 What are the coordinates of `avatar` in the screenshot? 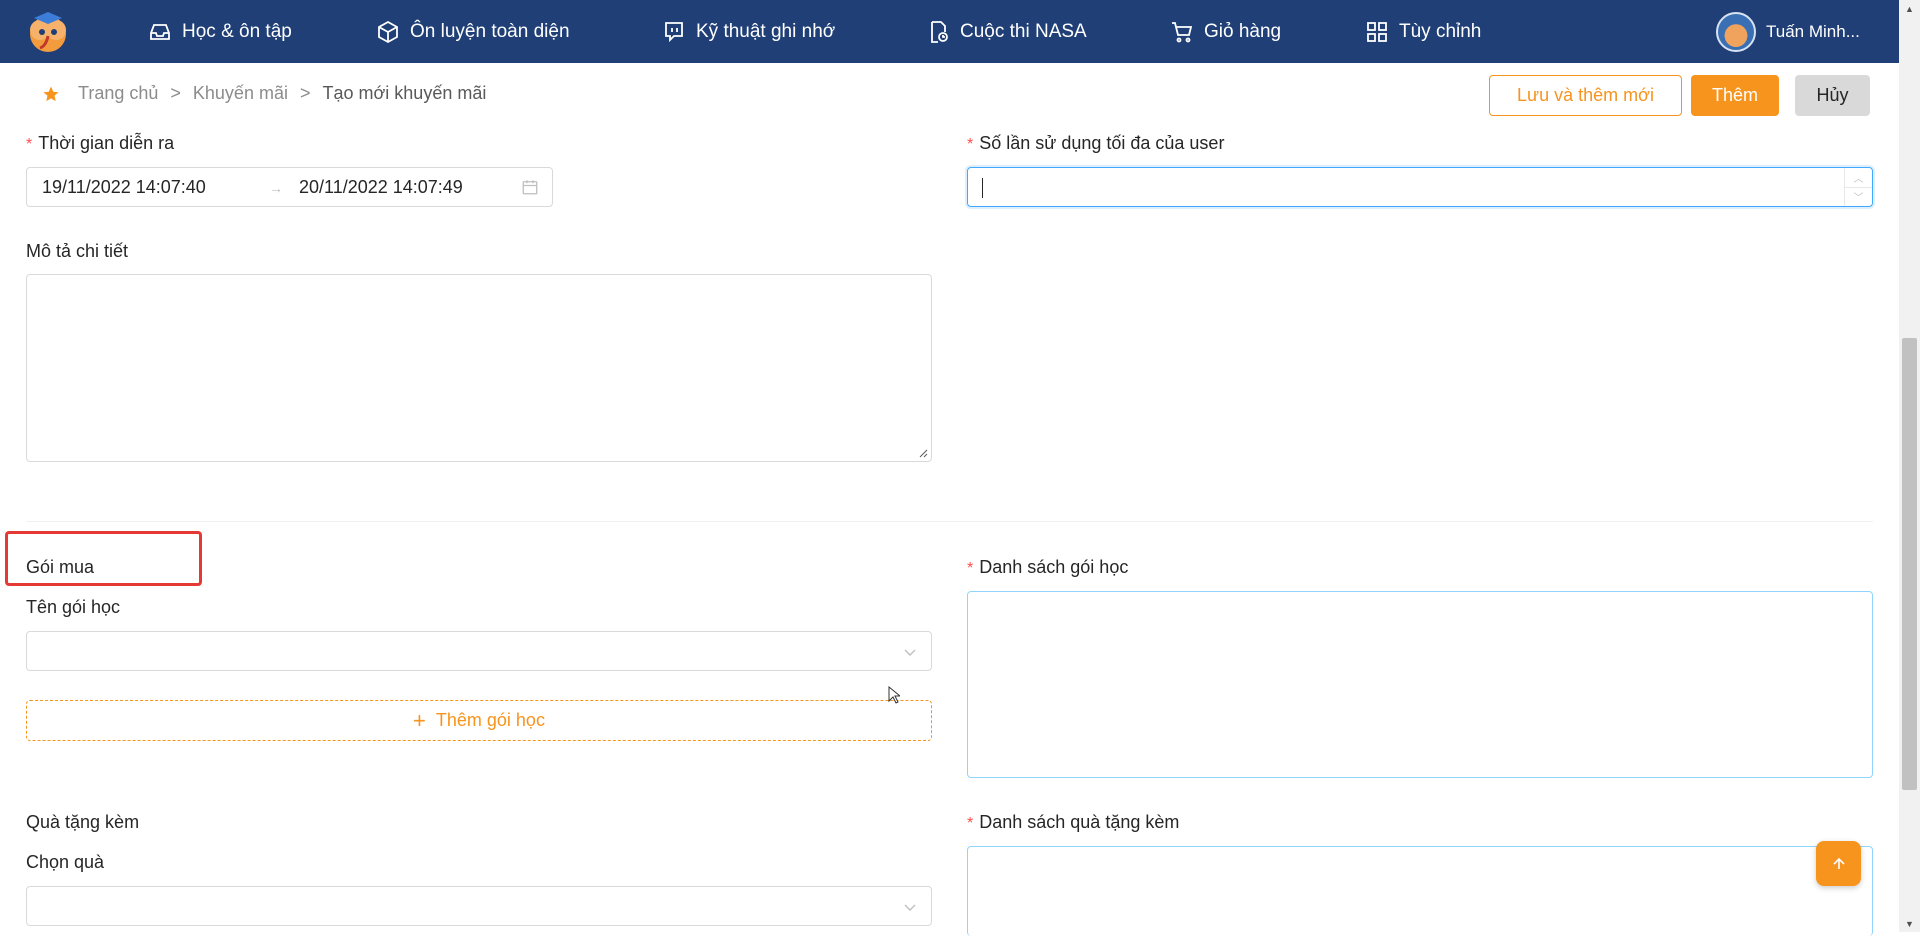 It's located at (1736, 31).